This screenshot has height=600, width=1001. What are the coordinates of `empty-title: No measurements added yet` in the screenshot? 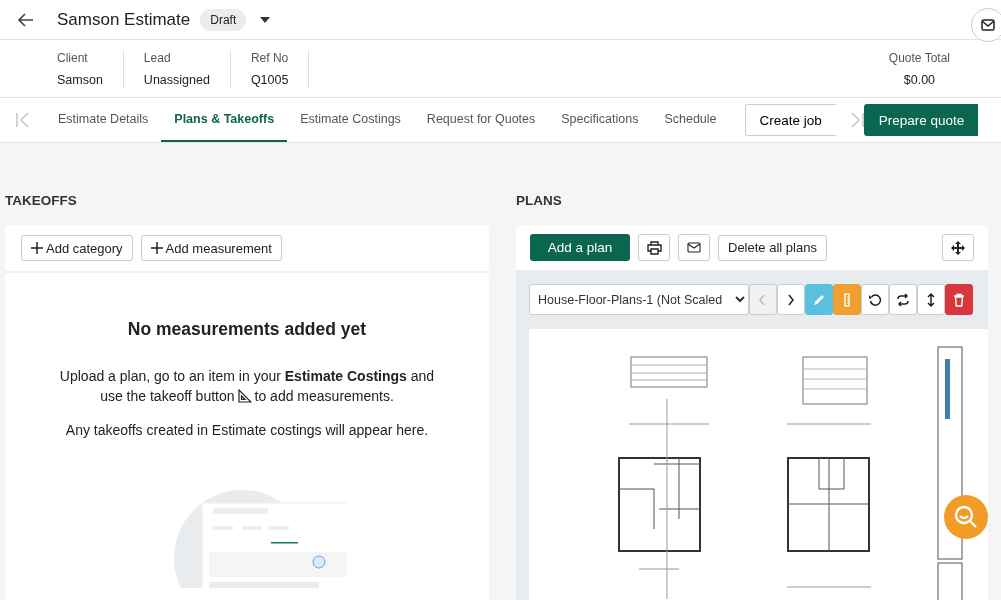 It's located at (247, 329).